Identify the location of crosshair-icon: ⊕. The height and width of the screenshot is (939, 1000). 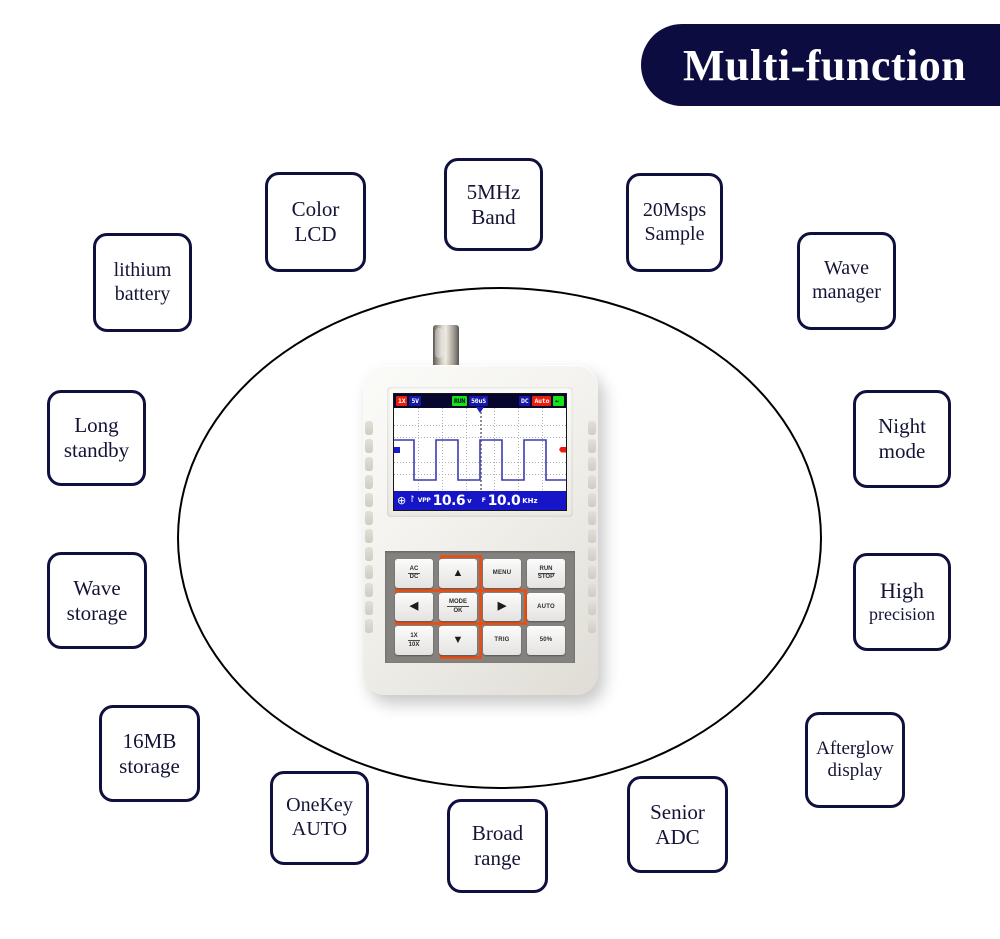
(402, 500).